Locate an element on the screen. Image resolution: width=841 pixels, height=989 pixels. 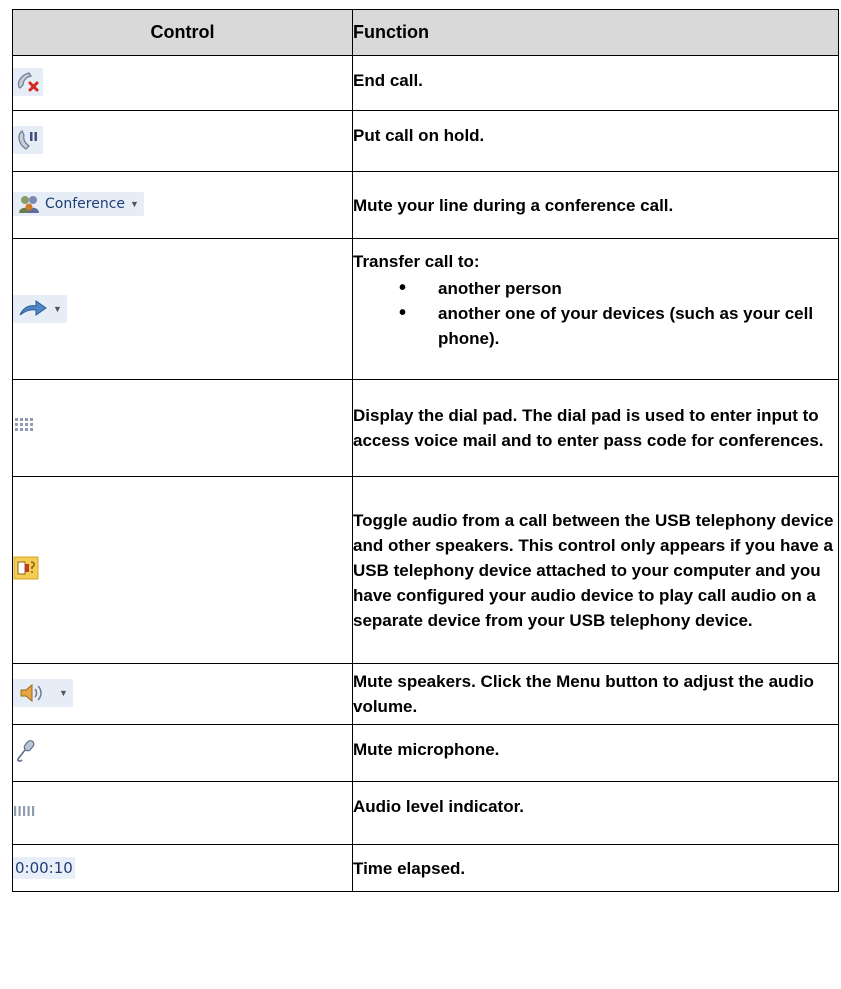
table-header-row: Control Function is located at coordinates (425, 32).